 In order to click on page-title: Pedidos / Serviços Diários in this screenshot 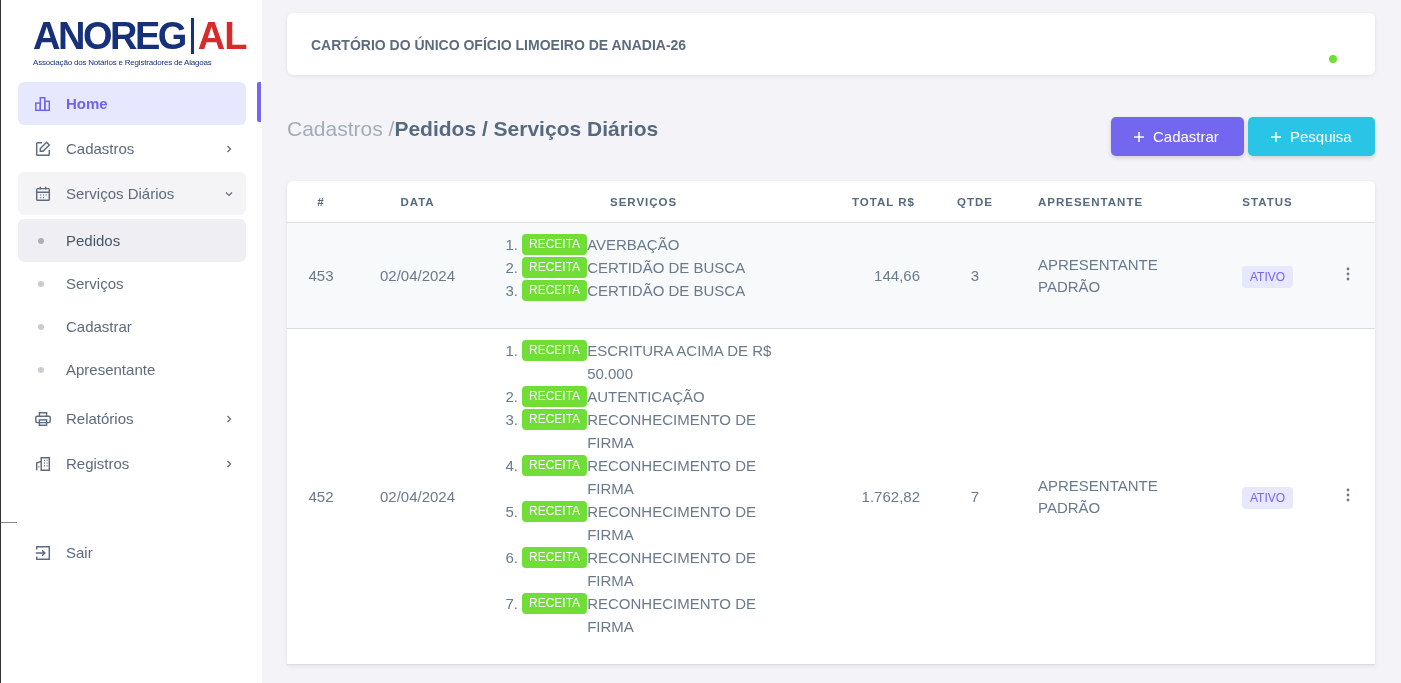, I will do `click(526, 128)`.